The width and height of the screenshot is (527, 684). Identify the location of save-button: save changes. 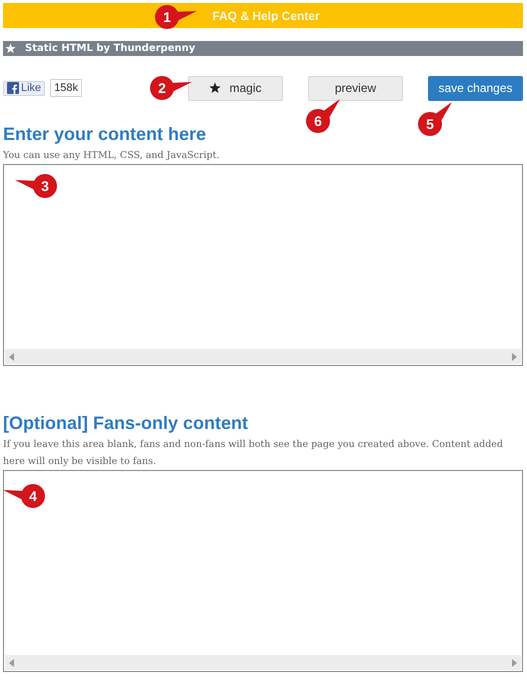
(475, 88).